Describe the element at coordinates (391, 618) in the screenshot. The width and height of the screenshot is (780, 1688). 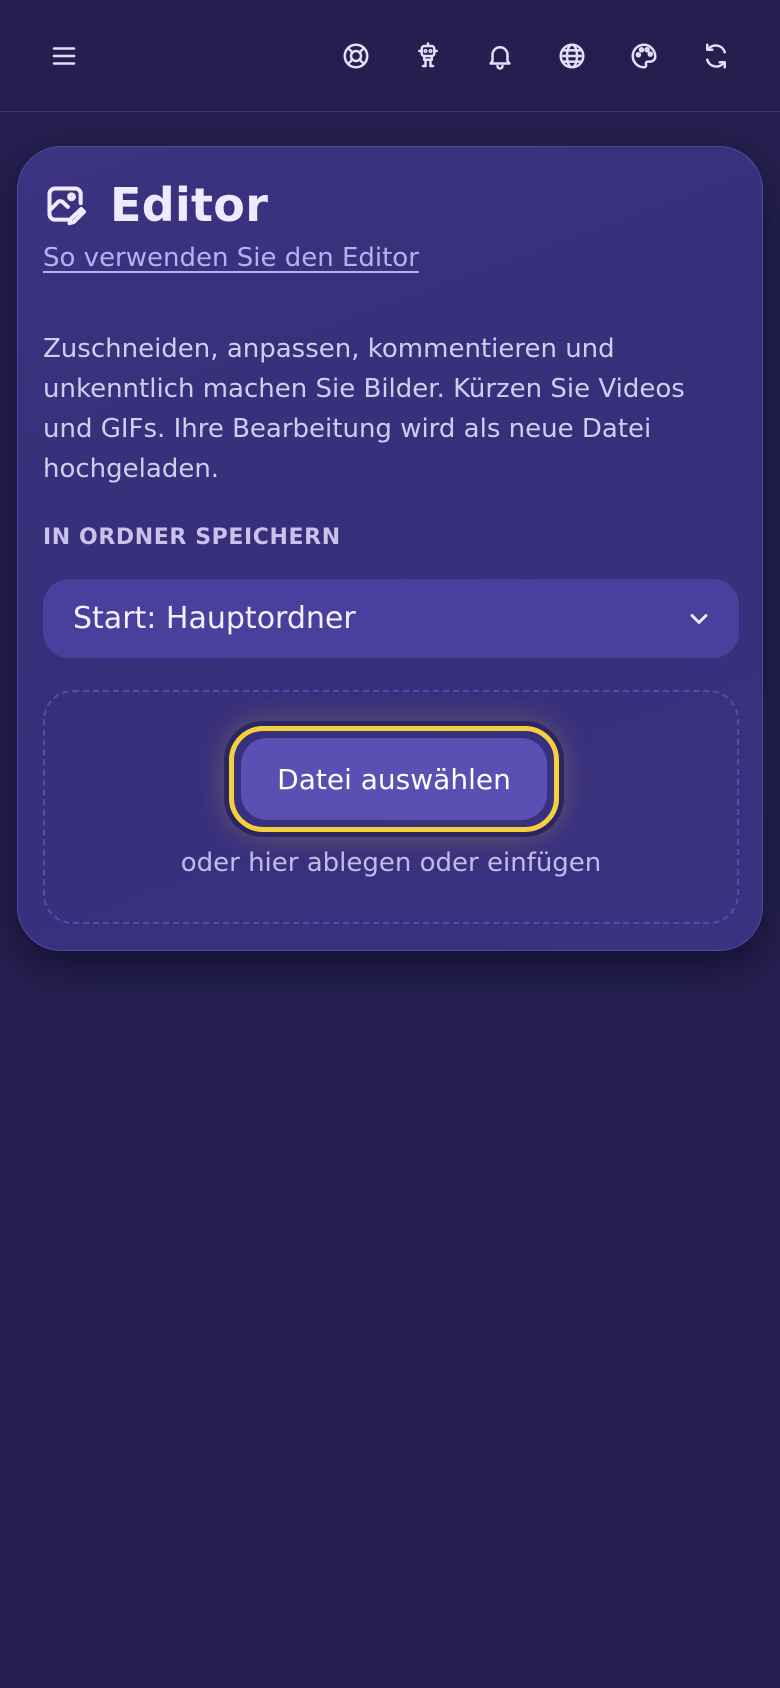
I see `folder-select: Start: Hauptordner` at that location.